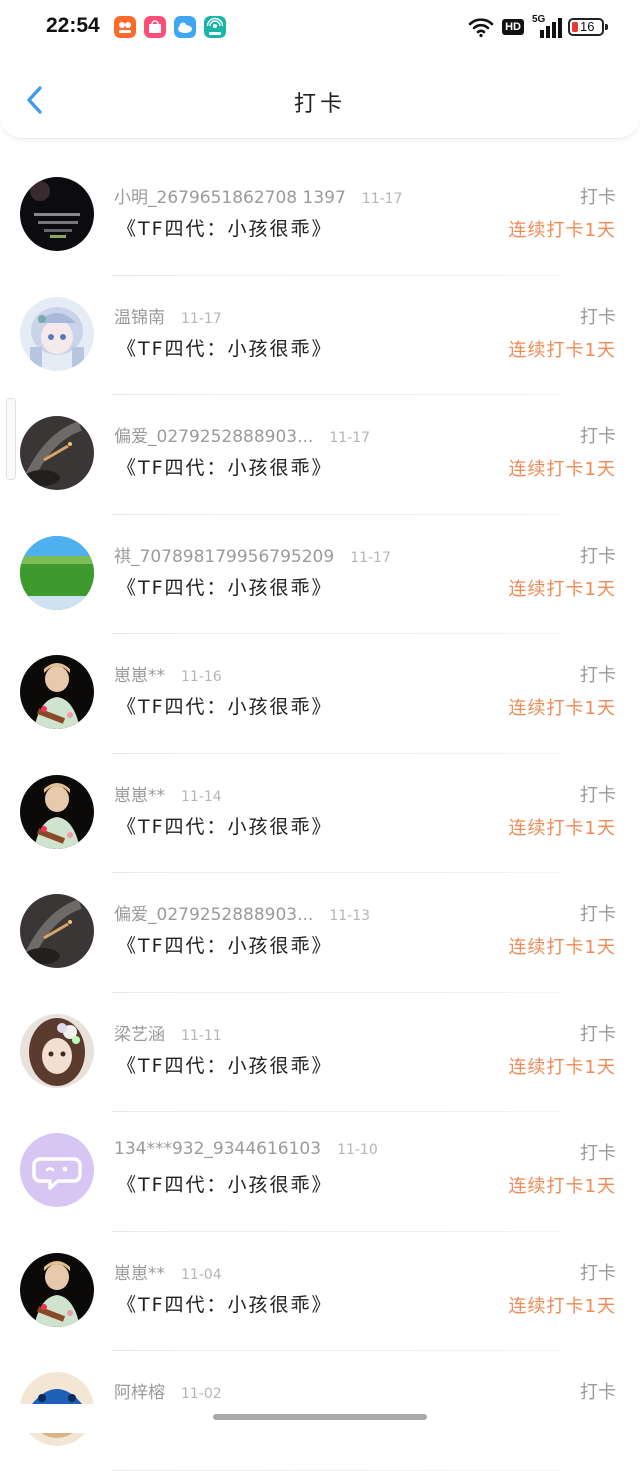 This screenshot has width=640, height=1471. I want to click on notification-icons, so click(170, 27).